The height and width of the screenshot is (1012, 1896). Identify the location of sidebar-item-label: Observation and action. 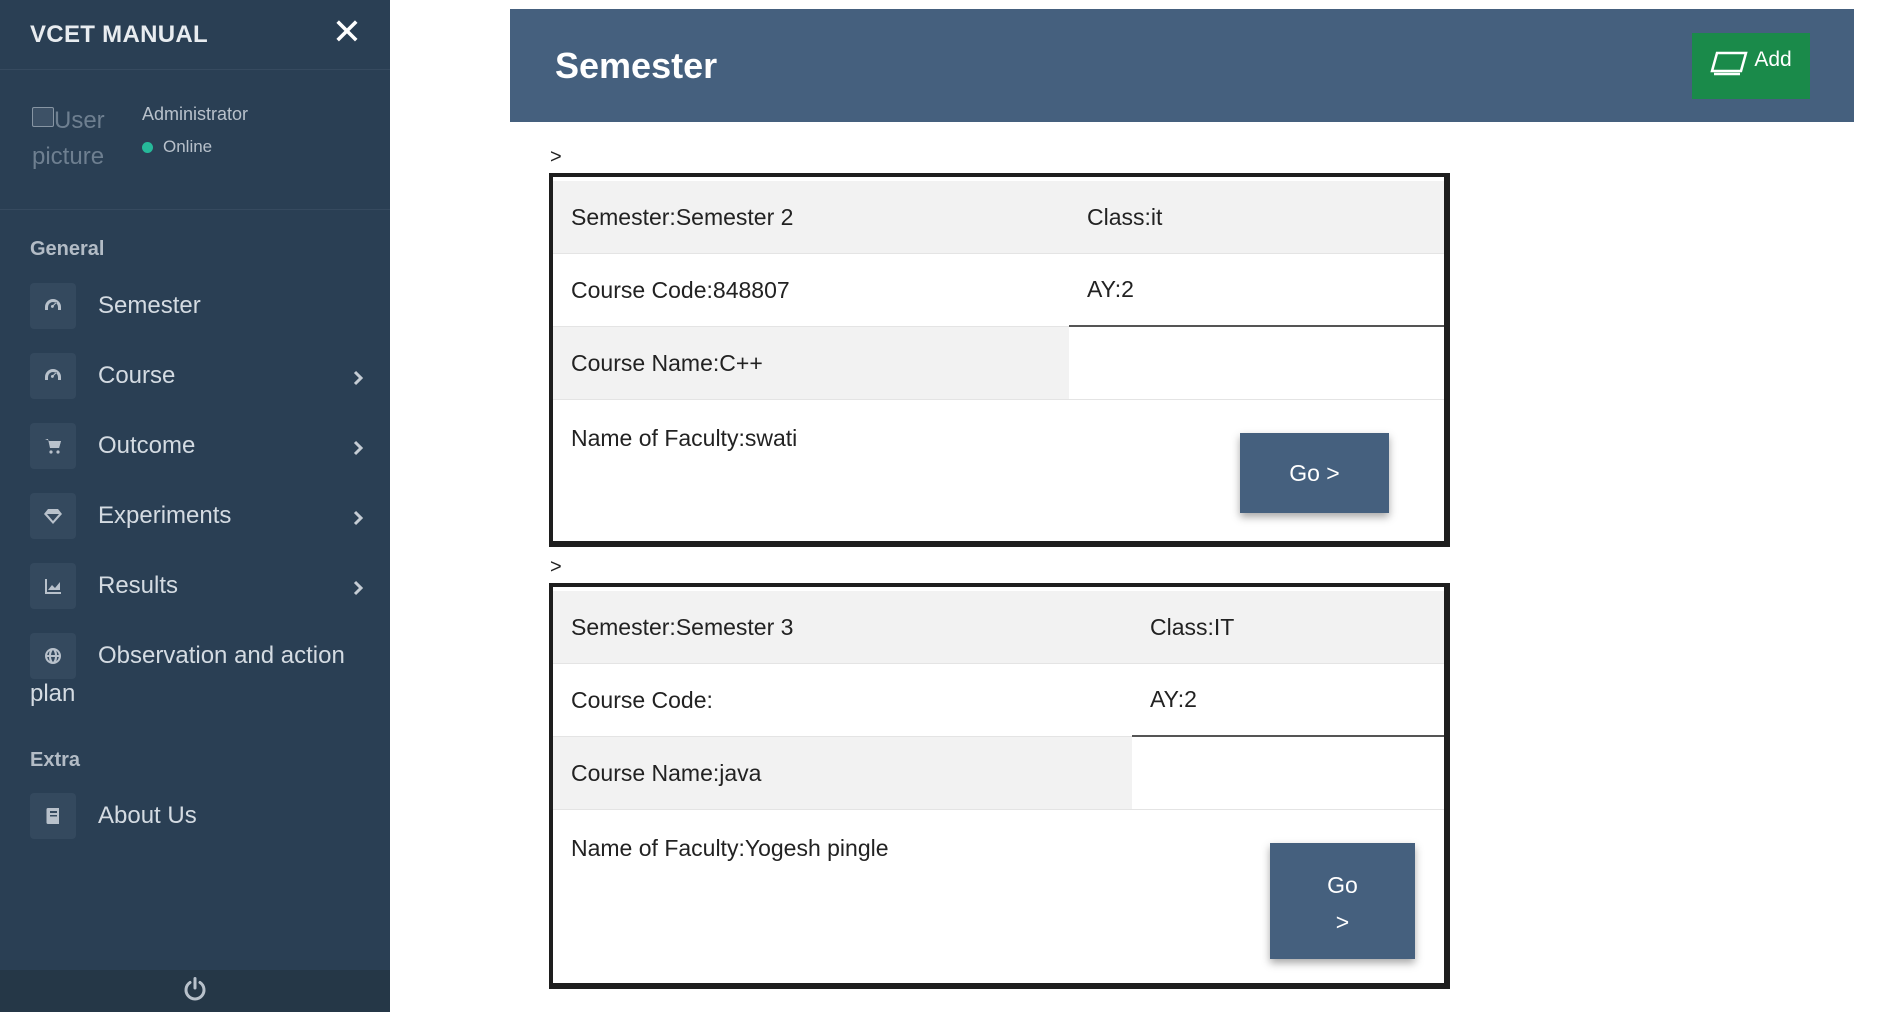
(221, 655).